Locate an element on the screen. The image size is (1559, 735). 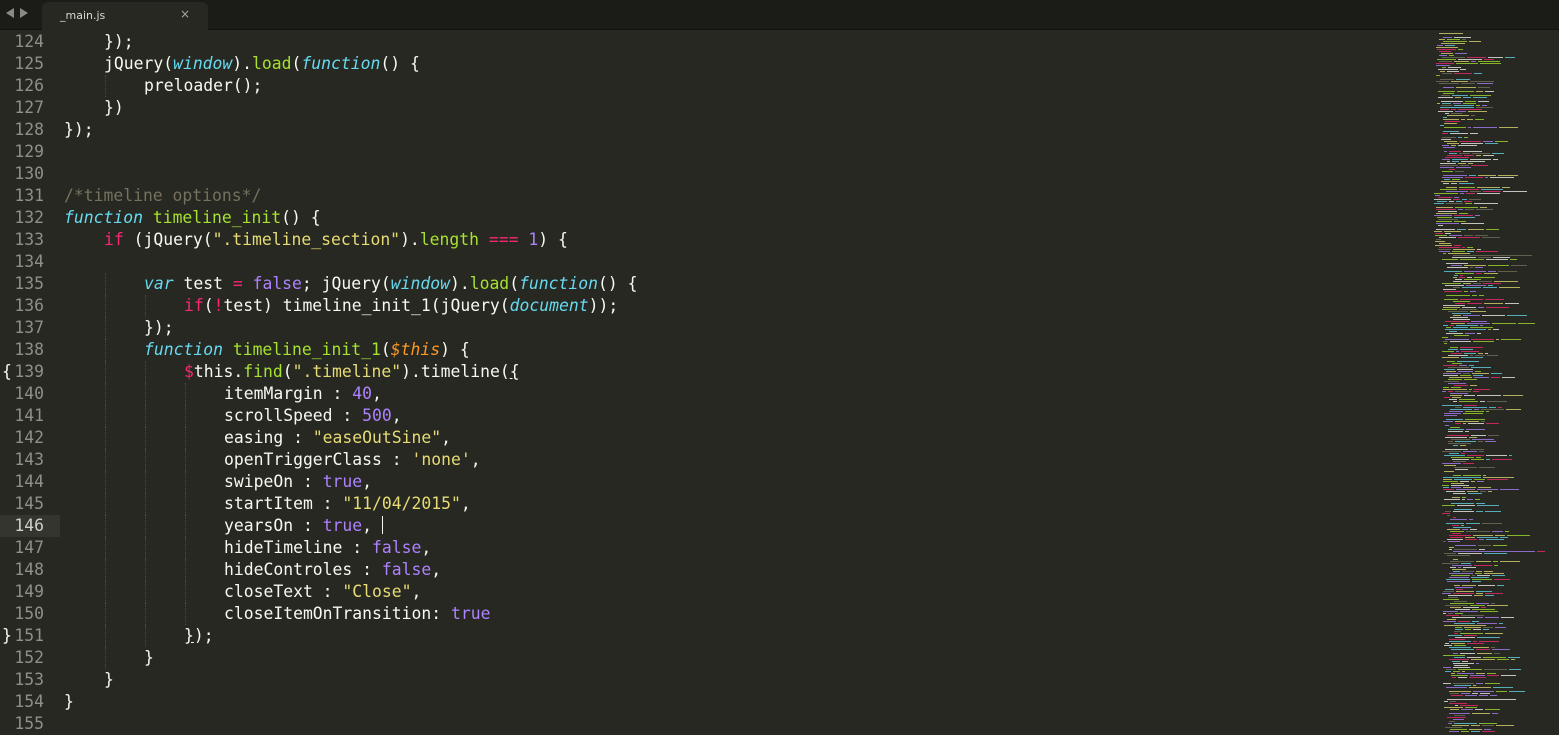
file-tab-main-js: _main.js × is located at coordinates (125, 16).